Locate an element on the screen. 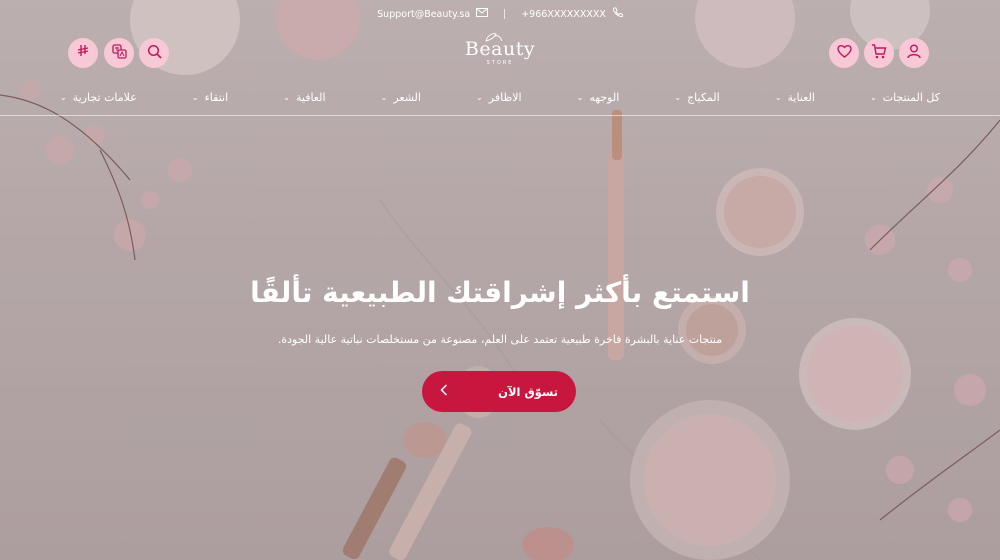 The width and height of the screenshot is (1000, 560). nav-item-makeup: المكياج ⌄ is located at coordinates (696, 97).